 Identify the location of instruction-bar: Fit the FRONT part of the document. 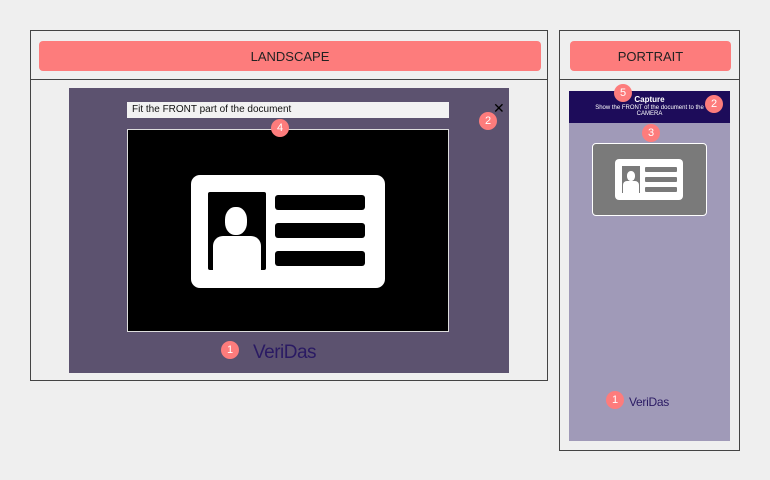
(288, 110).